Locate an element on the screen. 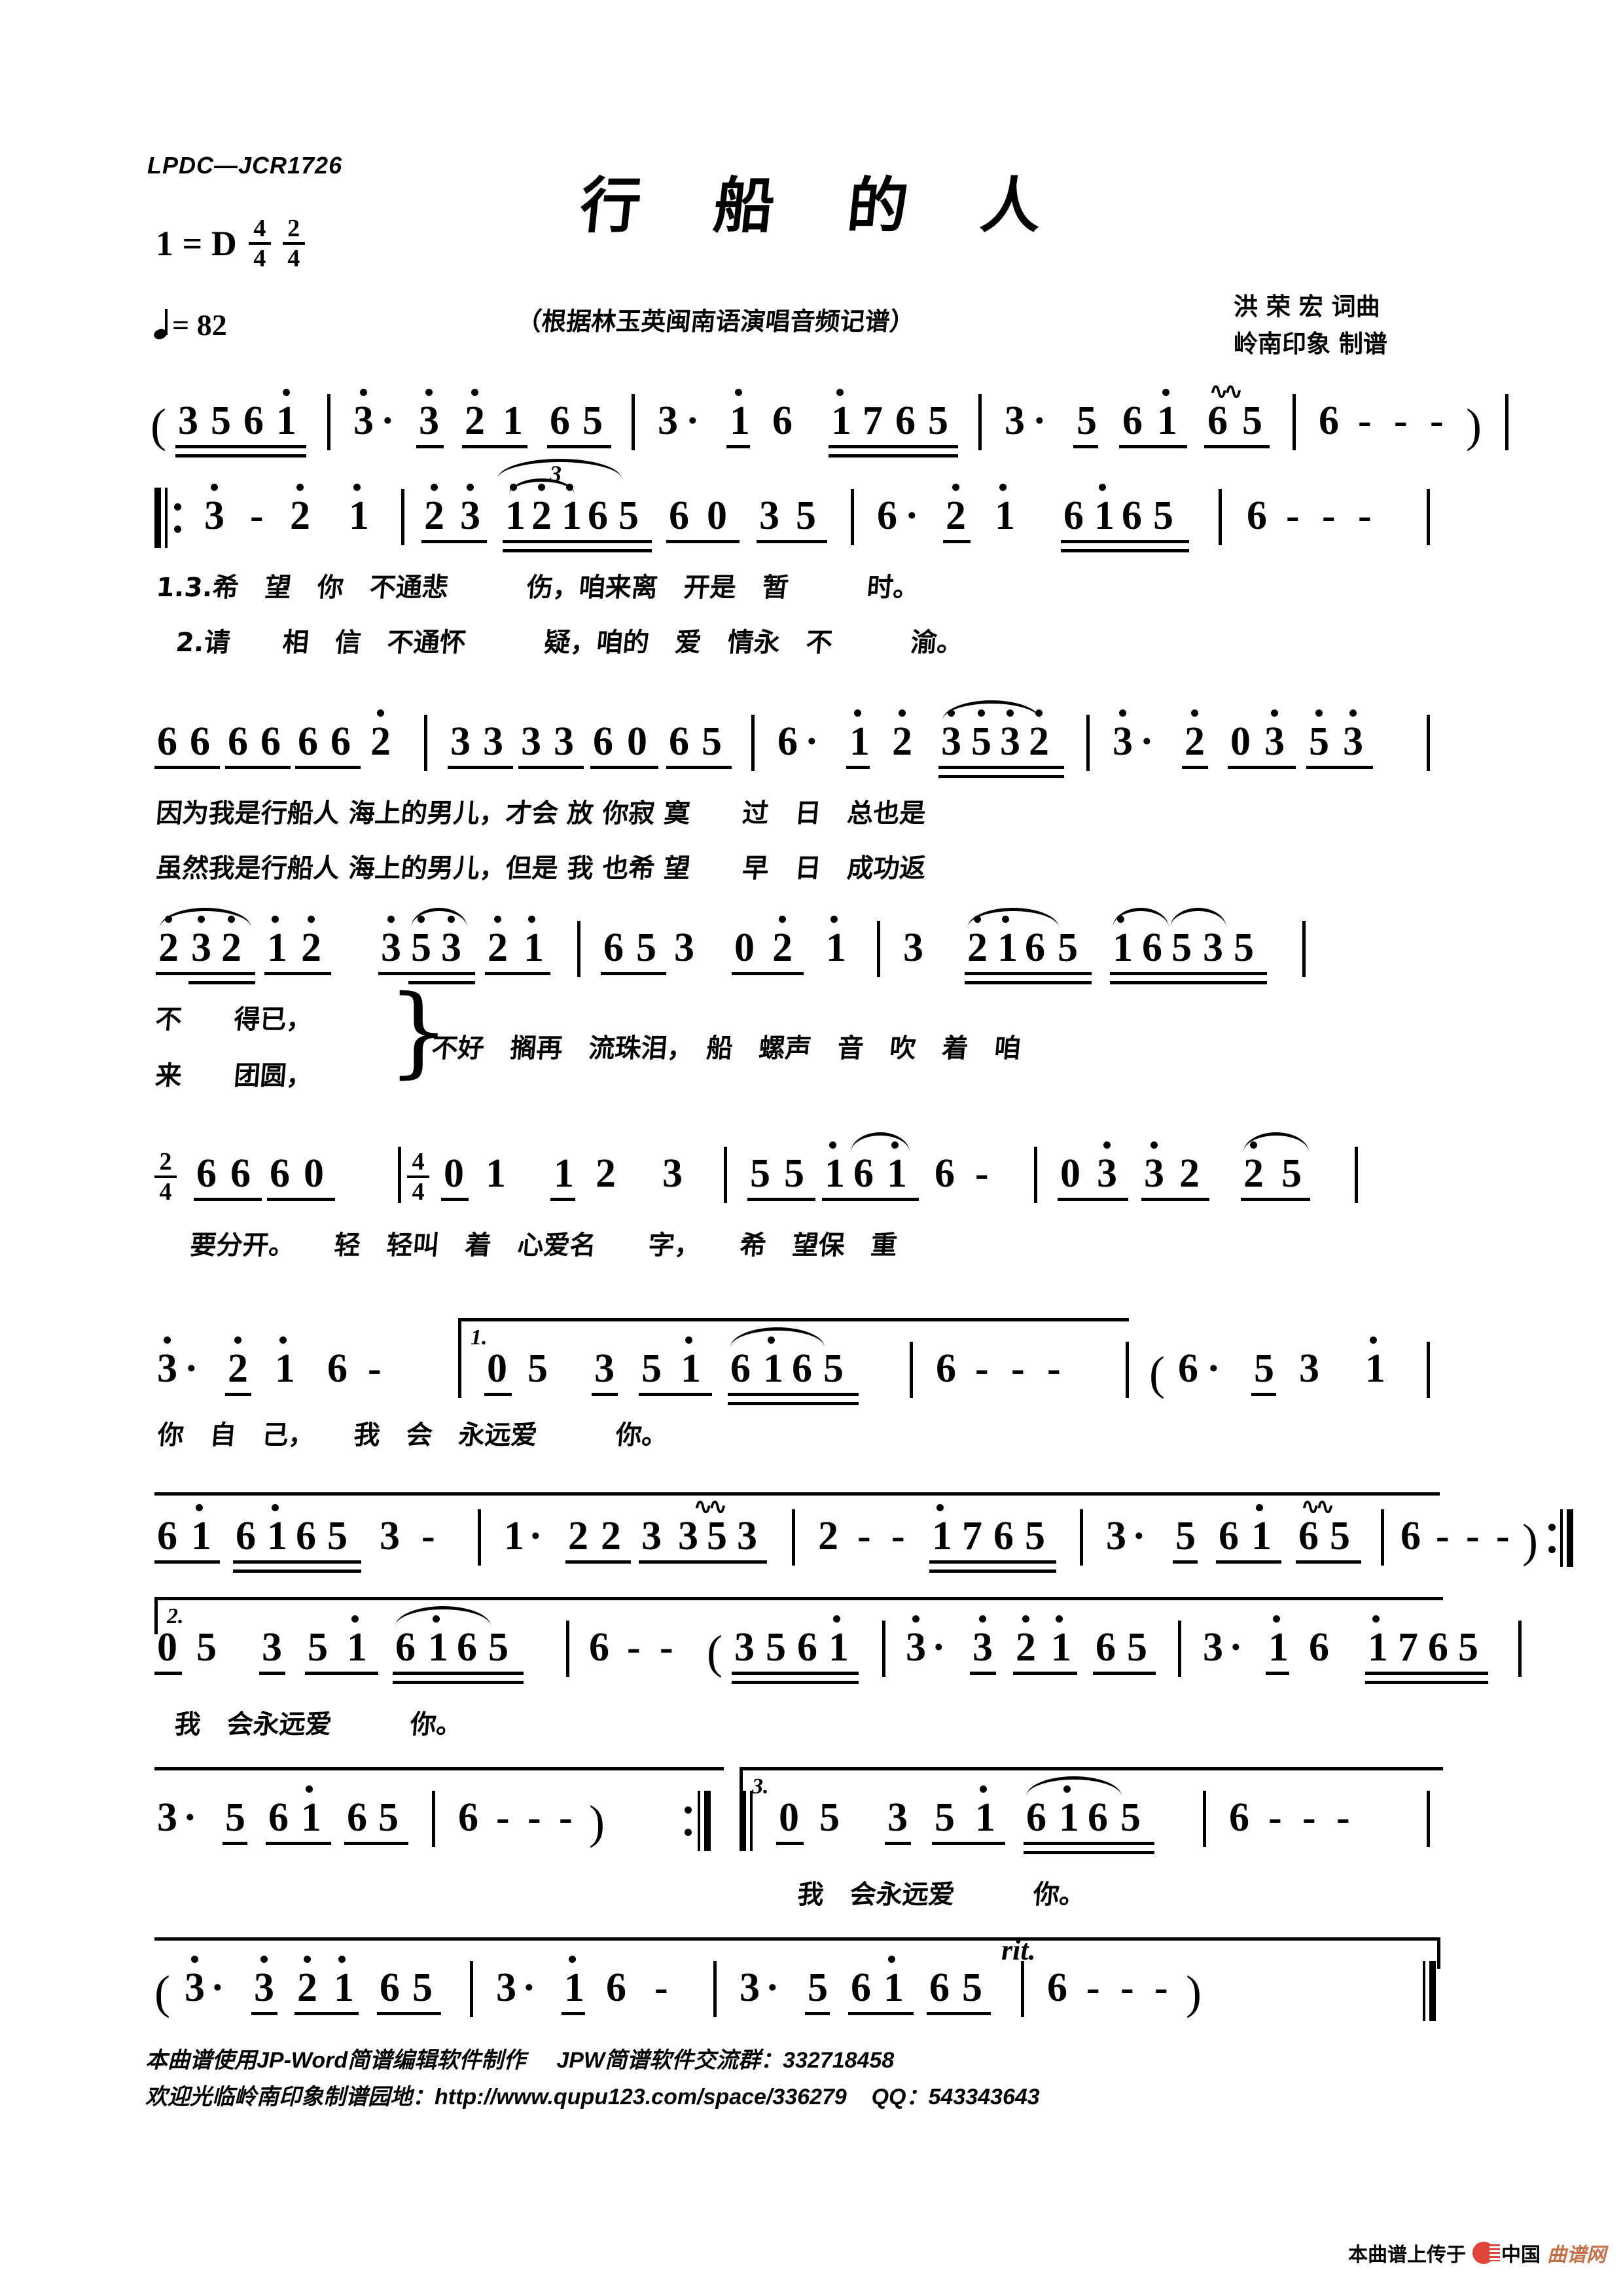 The image size is (1623, 2296). lyrics-row: 2.请 相 信 不通怀 疑，咱的 爱 情永 不 渝。 is located at coordinates (811, 648).